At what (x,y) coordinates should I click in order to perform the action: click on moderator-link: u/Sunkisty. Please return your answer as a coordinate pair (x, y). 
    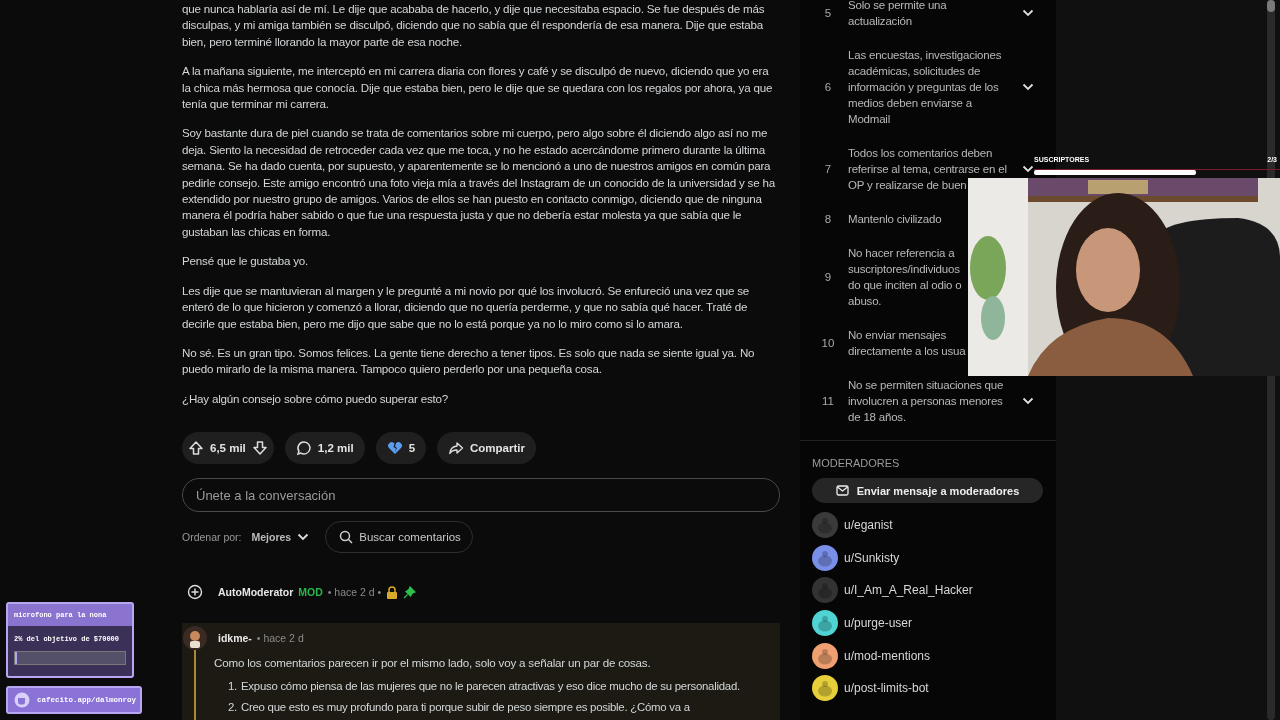
    Looking at the image, I should click on (872, 557).